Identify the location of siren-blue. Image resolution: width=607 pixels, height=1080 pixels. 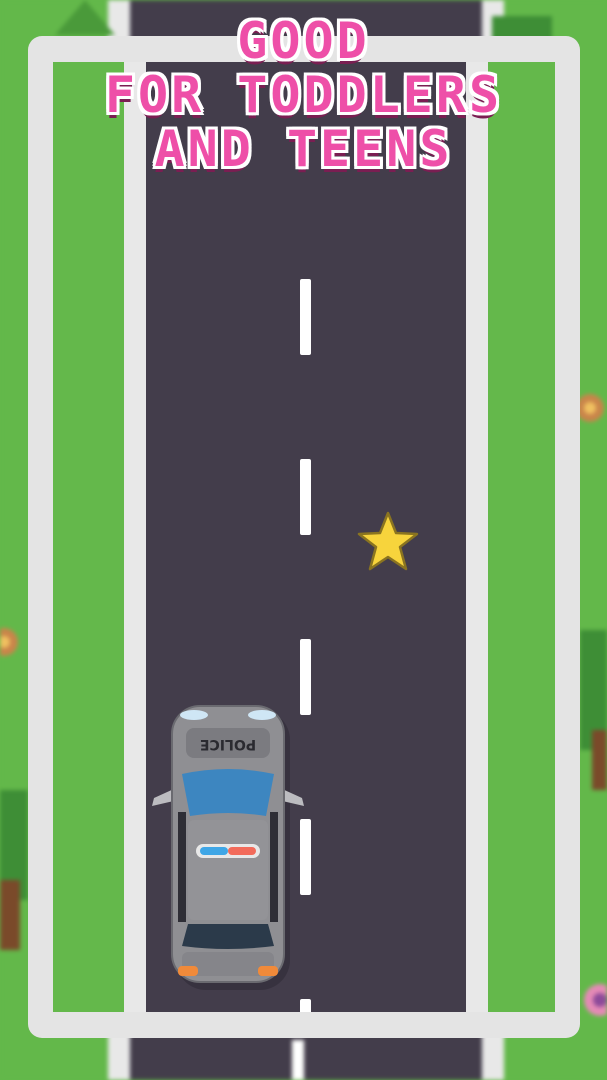
(214, 851).